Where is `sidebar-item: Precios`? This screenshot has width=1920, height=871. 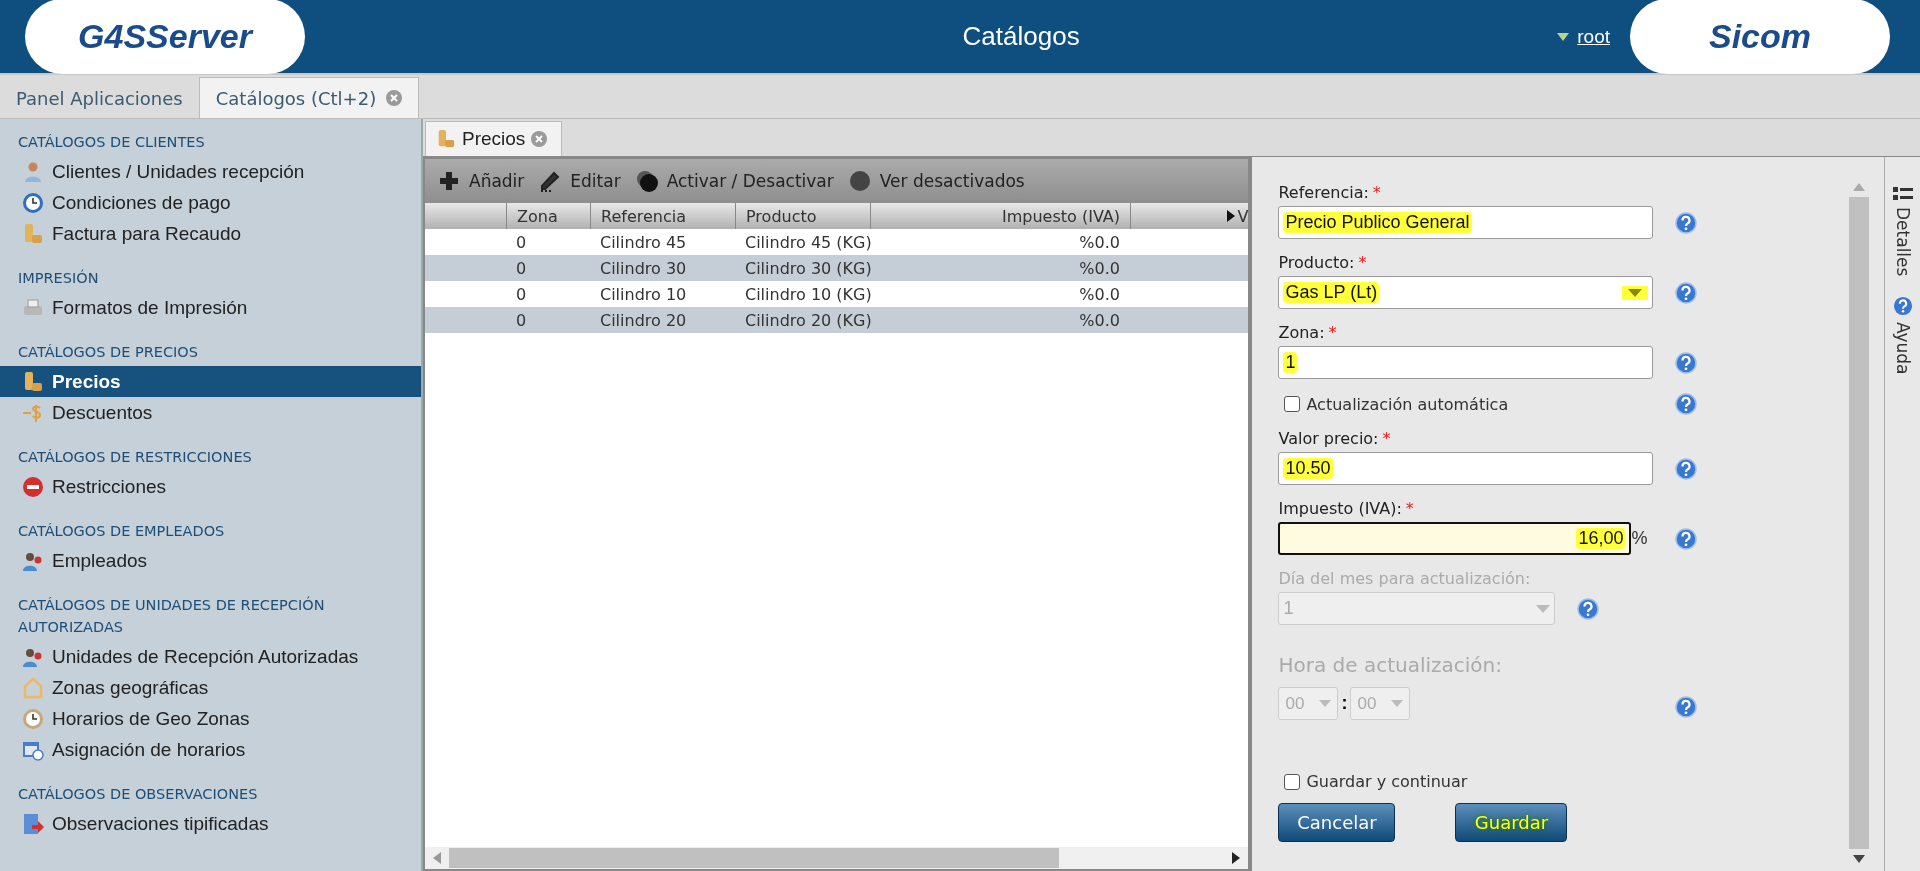 sidebar-item: Precios is located at coordinates (210, 381).